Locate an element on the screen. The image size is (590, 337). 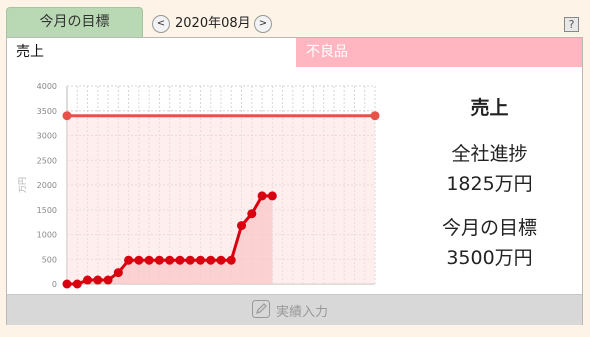
y-tick-label: 2500 is located at coordinates (47, 160).